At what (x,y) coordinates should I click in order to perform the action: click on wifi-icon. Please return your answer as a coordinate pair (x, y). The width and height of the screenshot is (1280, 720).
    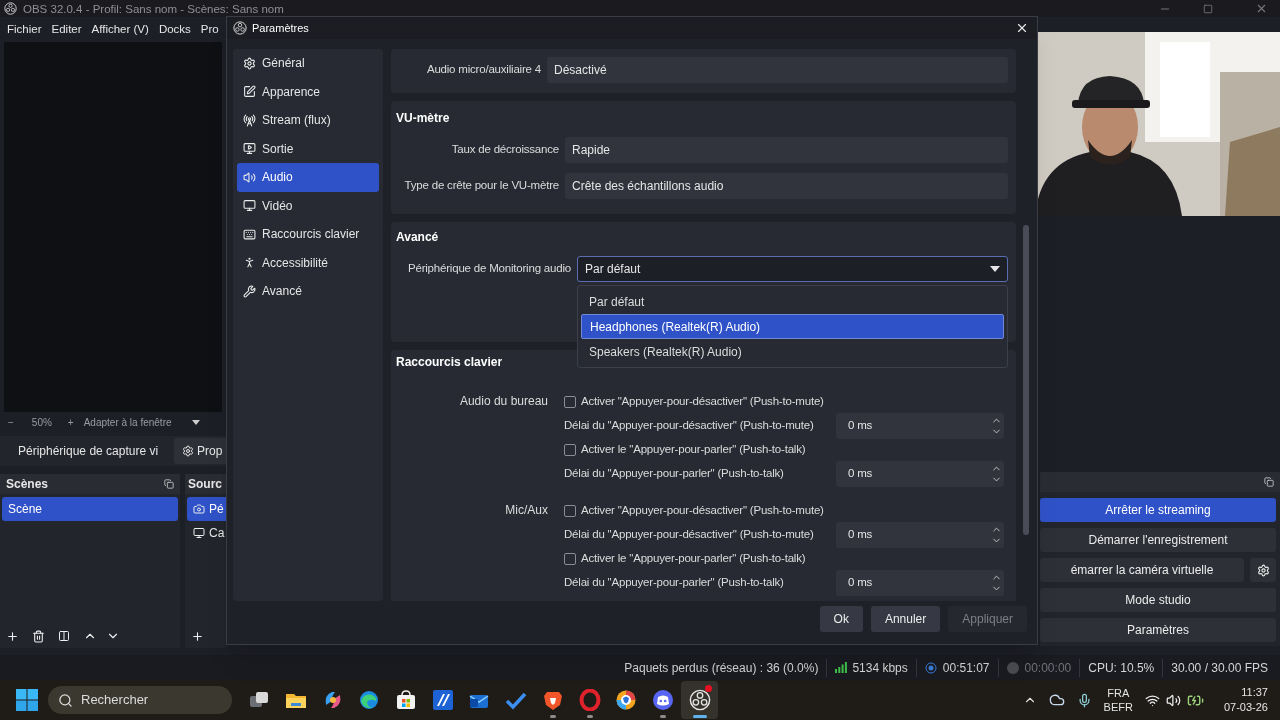
    Looking at the image, I should click on (1152, 700).